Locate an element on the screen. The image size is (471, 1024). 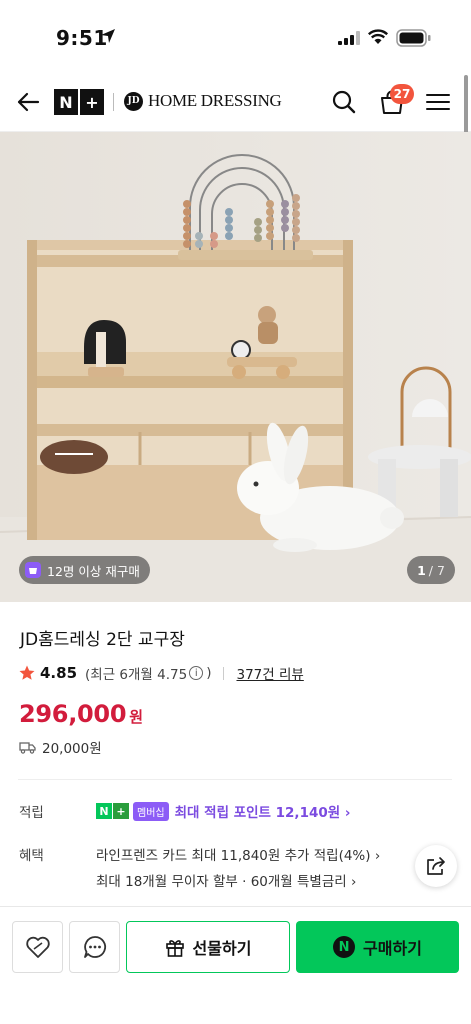
benefits-label: 혜택 is located at coordinates (31, 856).